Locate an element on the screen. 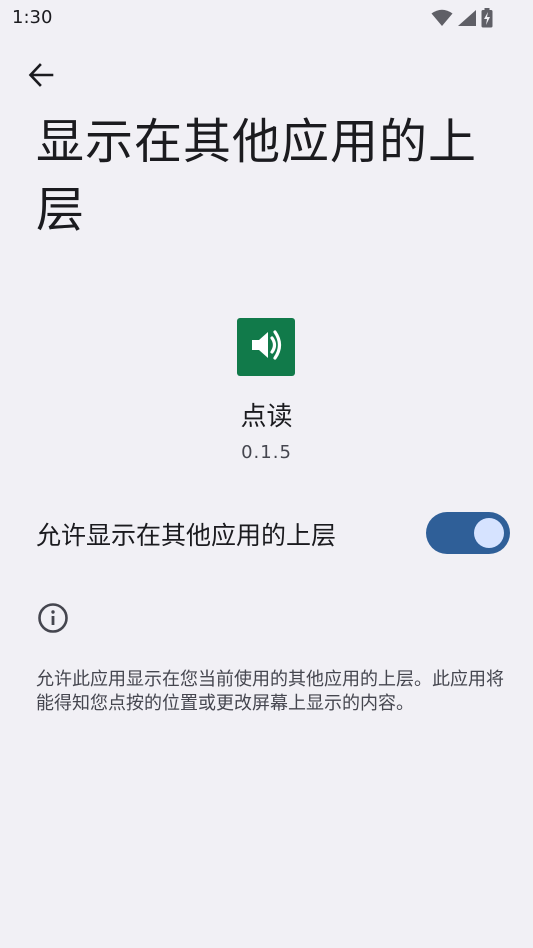  back-button is located at coordinates (41, 77).